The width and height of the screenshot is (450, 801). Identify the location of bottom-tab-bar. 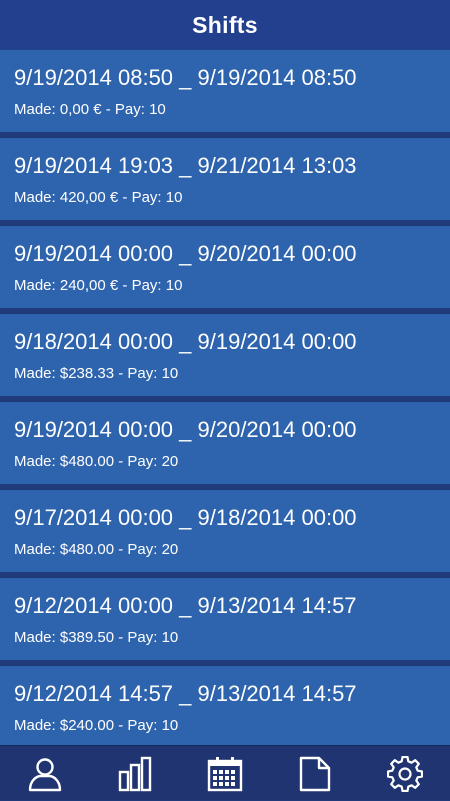
(225, 772).